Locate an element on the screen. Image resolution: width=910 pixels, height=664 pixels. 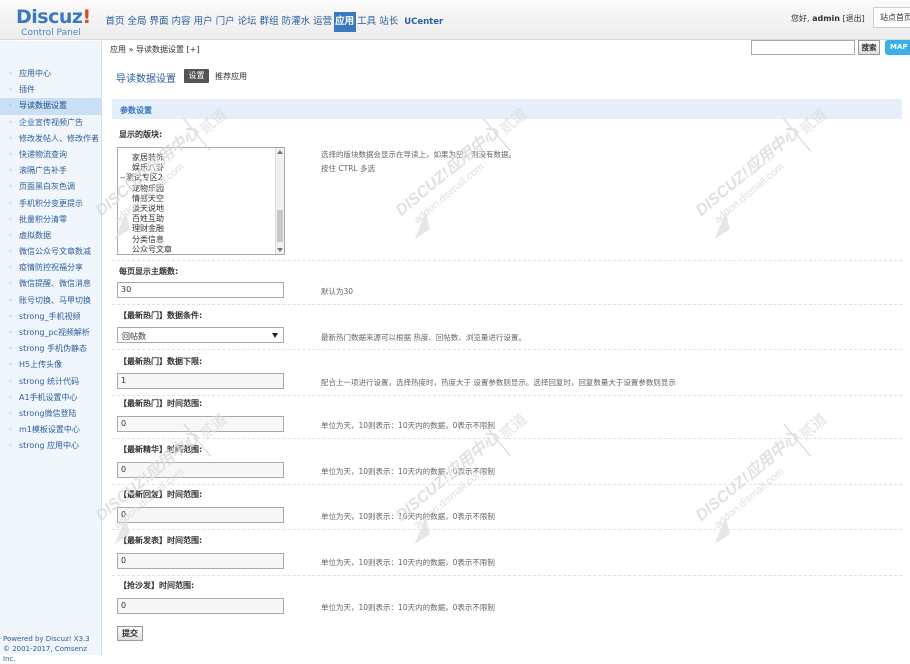
nav-item: 论坛 is located at coordinates (247, 22).